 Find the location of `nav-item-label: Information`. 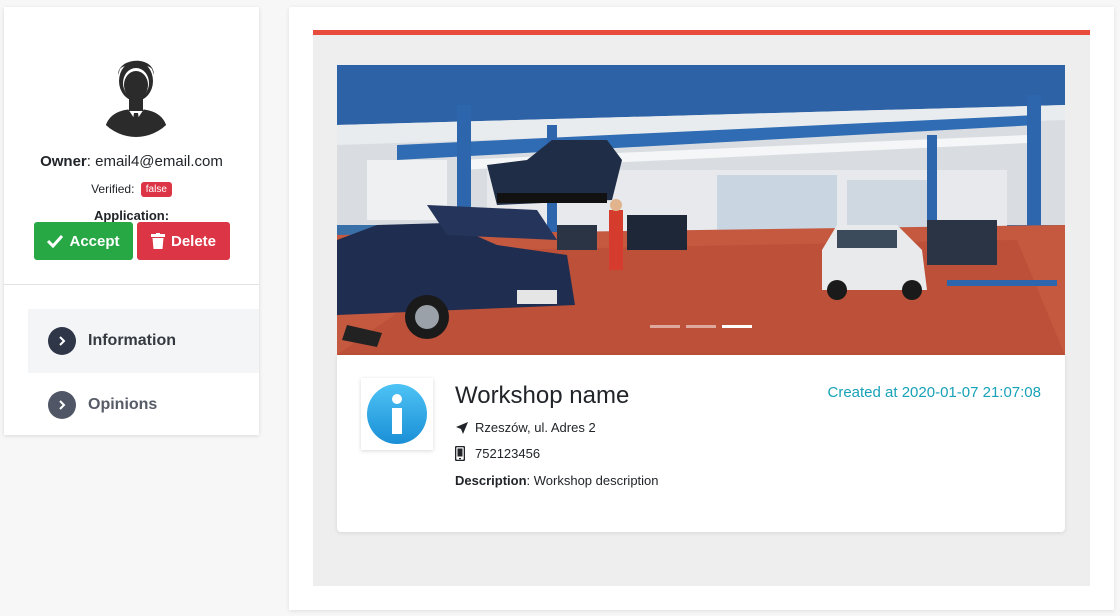

nav-item-label: Information is located at coordinates (132, 340).